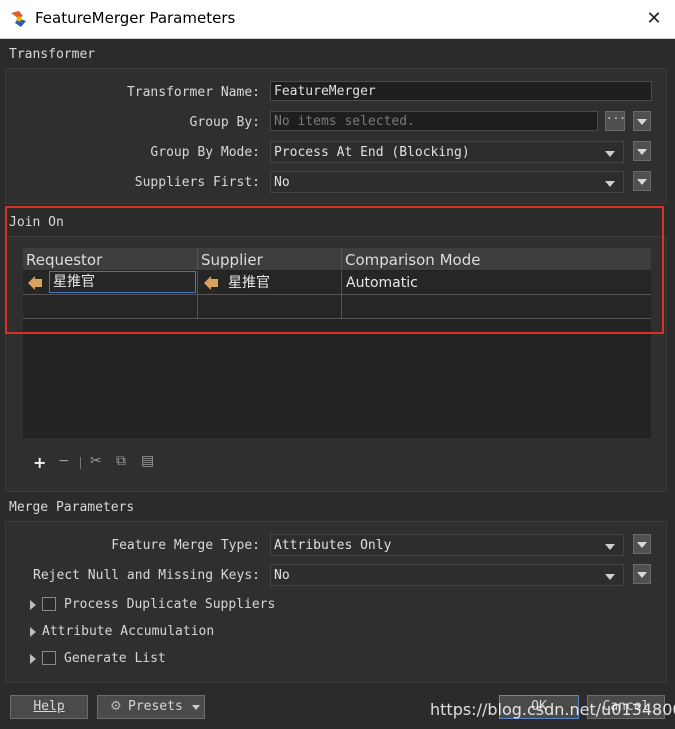  Describe the element at coordinates (552, 709) in the screenshot. I see `watermark-text: https://blog.csdn.net/u013480096` at that location.